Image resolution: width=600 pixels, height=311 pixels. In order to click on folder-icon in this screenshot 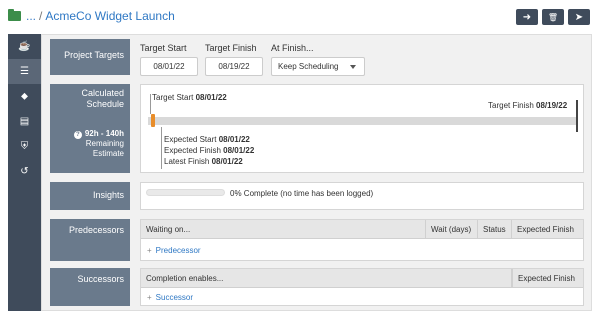, I will do `click(14, 15)`.